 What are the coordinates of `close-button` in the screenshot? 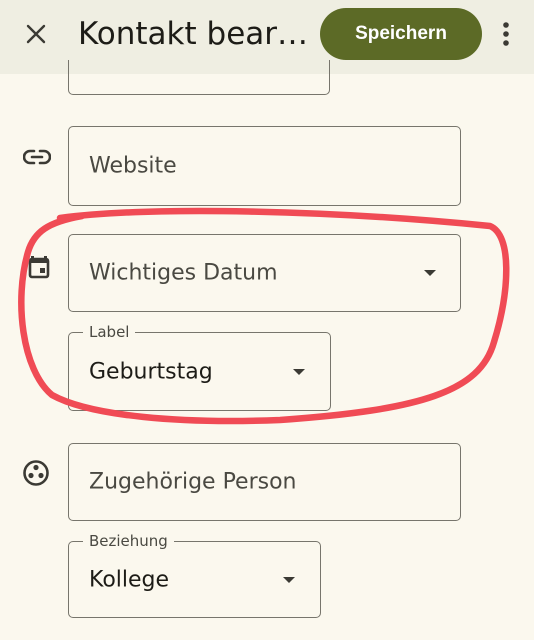 It's located at (36, 34).